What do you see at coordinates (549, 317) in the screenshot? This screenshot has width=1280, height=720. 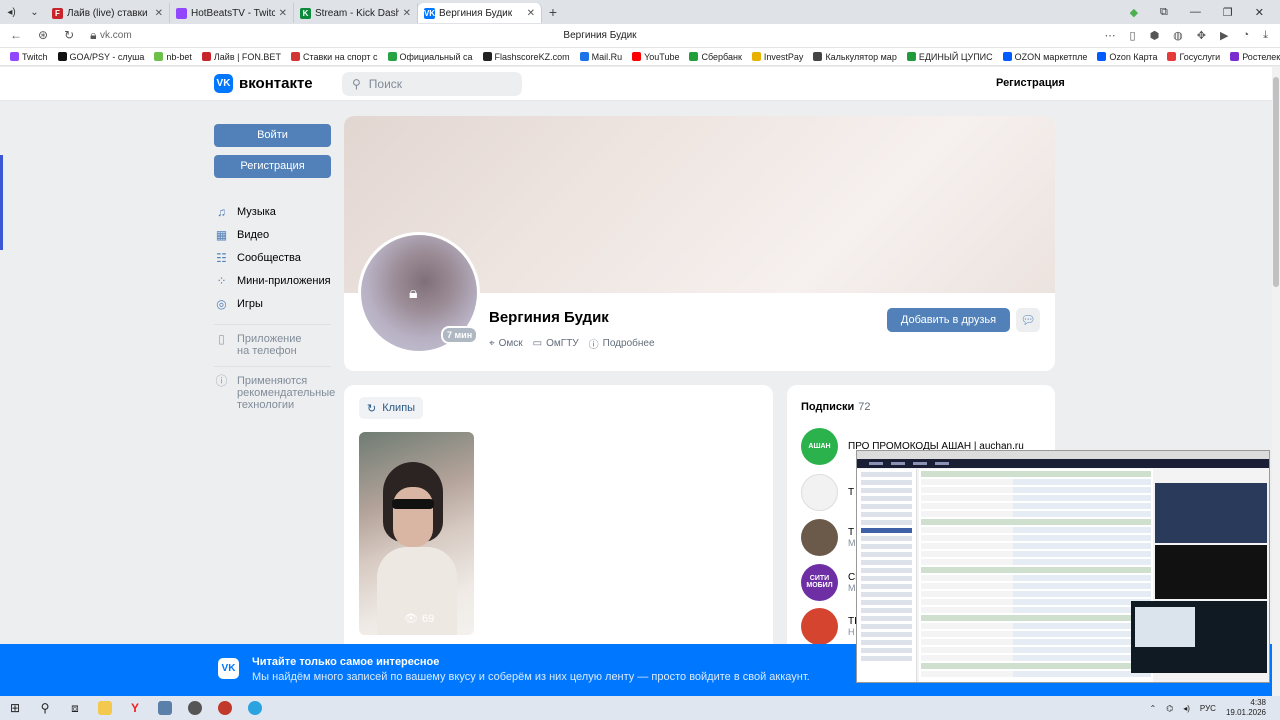 I see `profile-name: Вергиния Будик` at bounding box center [549, 317].